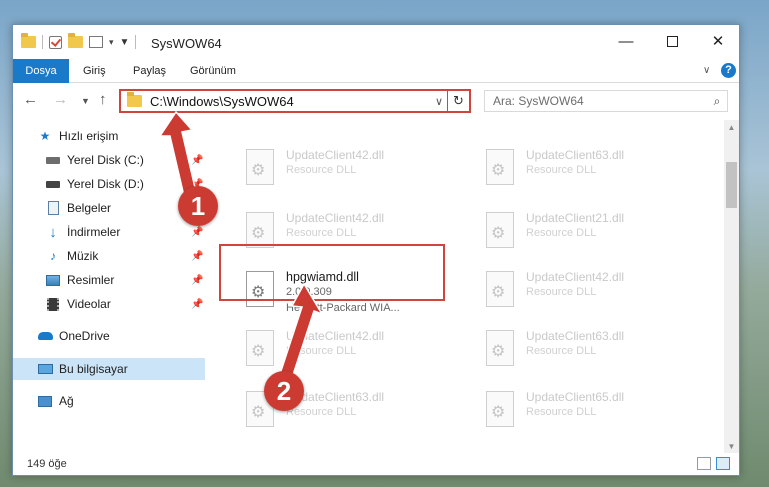 Image resolution: width=769 pixels, height=487 pixels. What do you see at coordinates (458, 101) in the screenshot?
I see `refresh-icon: ↻` at bounding box center [458, 101].